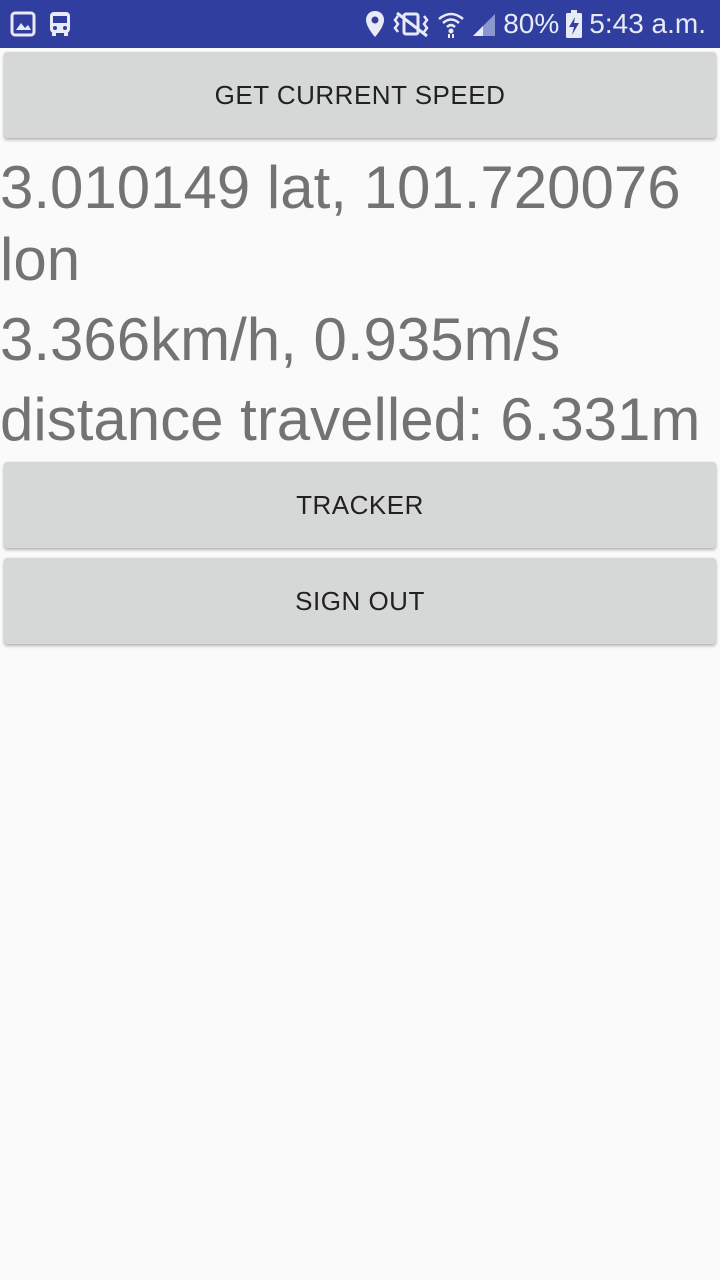 This screenshot has height=1280, width=720. I want to click on status-bar-right: 80% 5:43 a.m., so click(535, 24).